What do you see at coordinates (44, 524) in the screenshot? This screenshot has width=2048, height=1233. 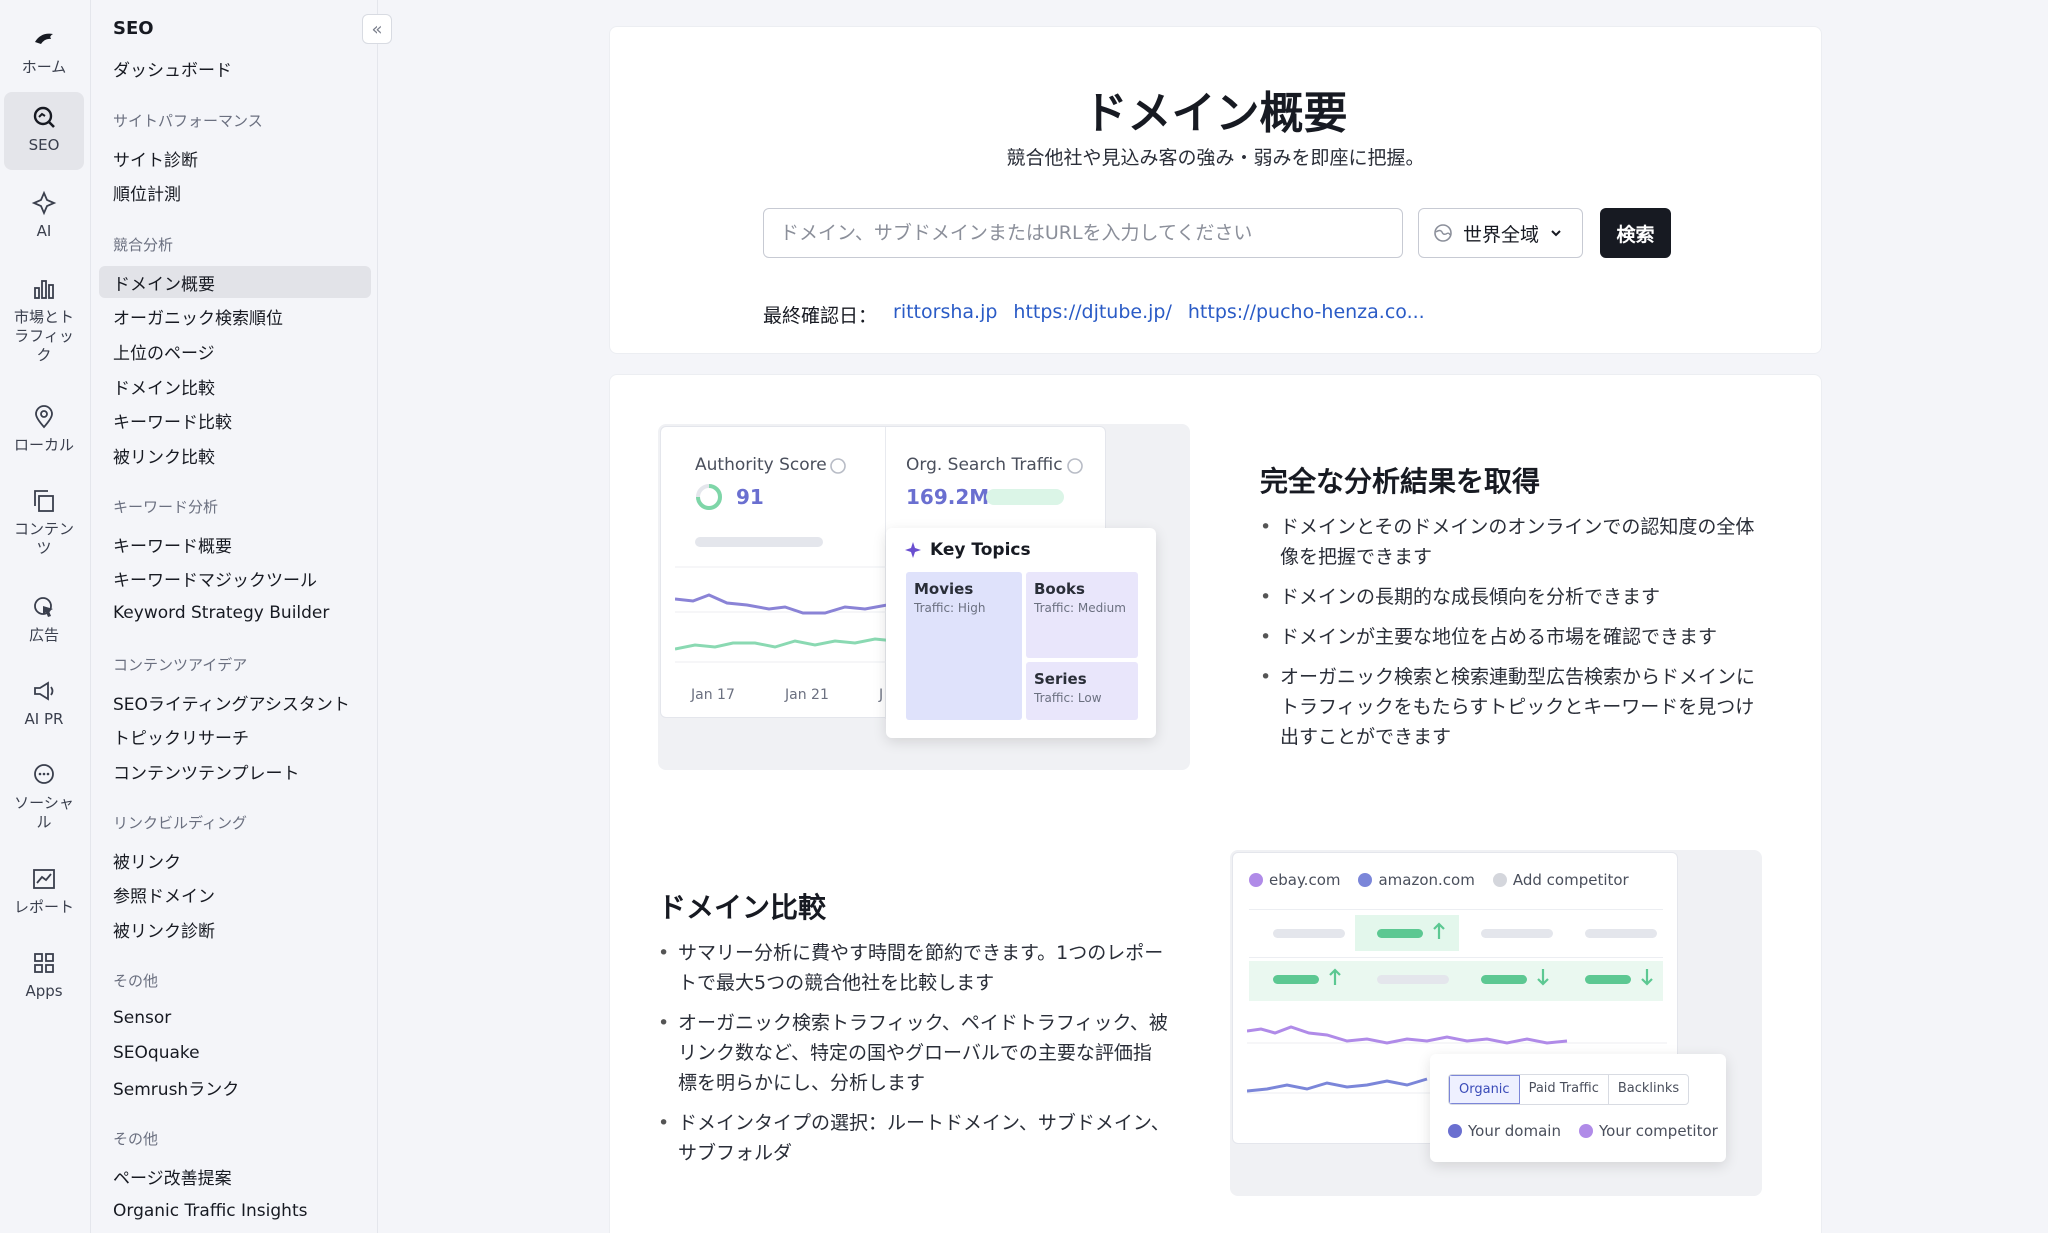 I see `rail-item: コンテンツ` at bounding box center [44, 524].